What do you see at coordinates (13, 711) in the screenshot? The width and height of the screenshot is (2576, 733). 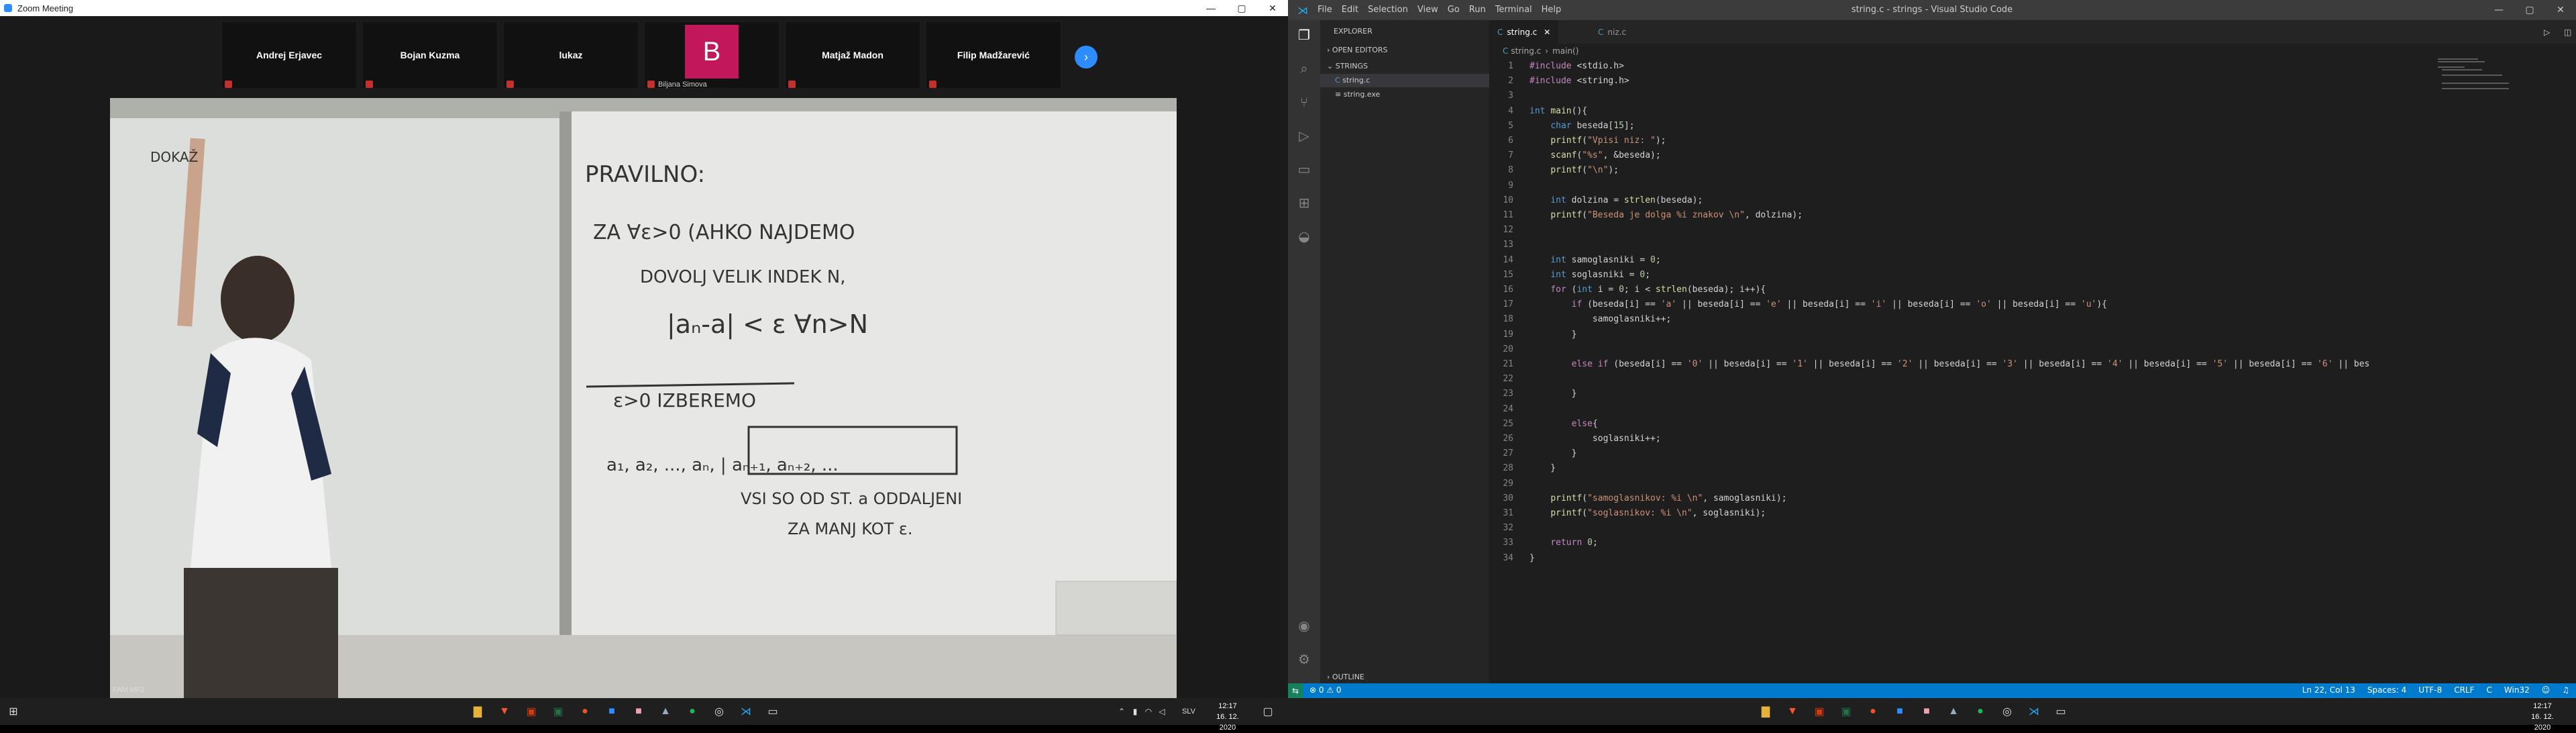 I see `windows-start-icon: ⊞` at bounding box center [13, 711].